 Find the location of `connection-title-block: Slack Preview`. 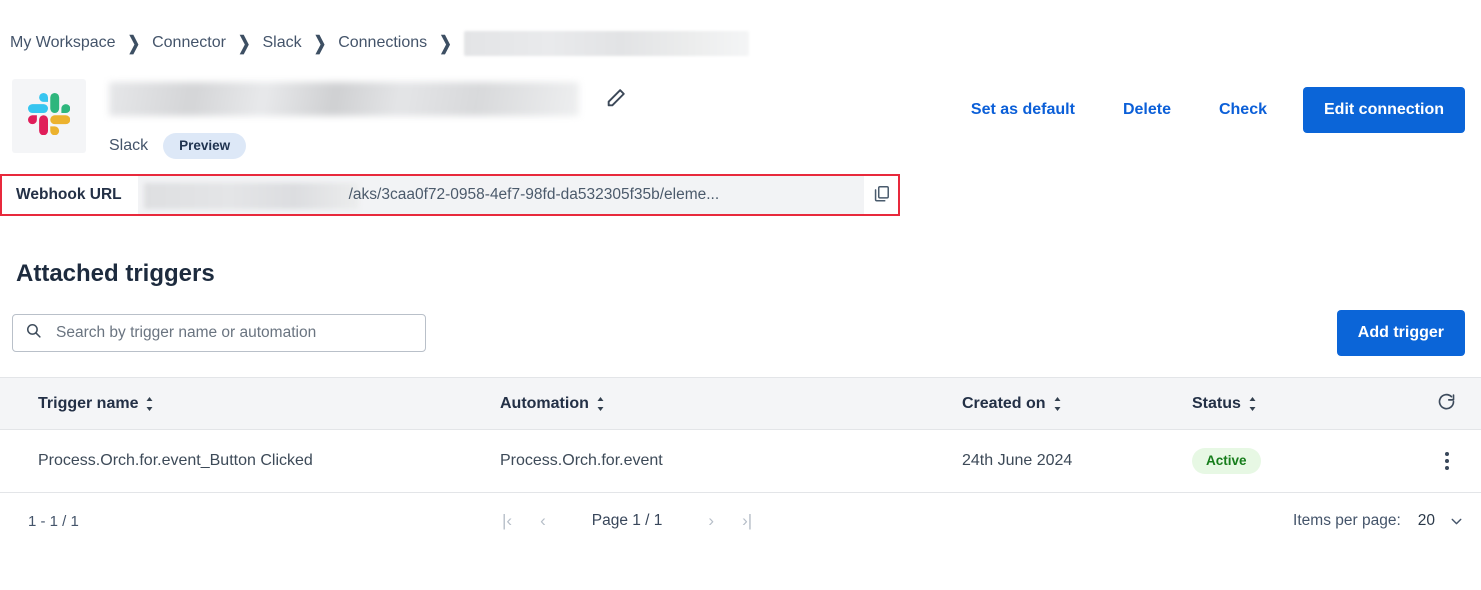

connection-title-block: Slack Preview is located at coordinates (528, 119).